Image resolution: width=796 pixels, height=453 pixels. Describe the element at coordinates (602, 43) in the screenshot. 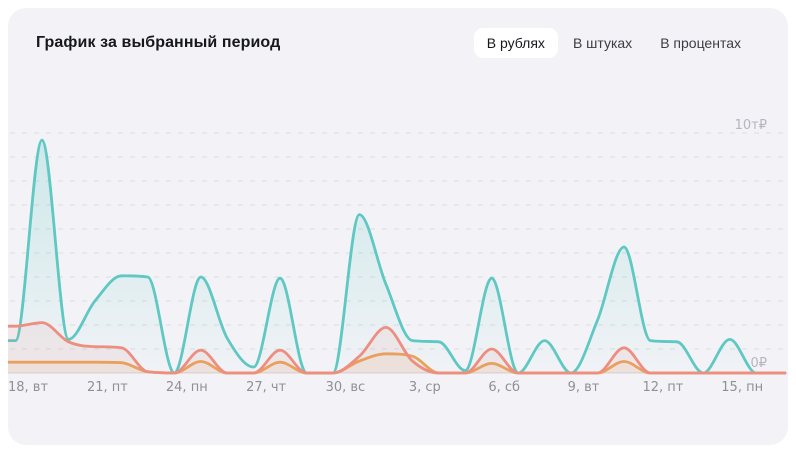

I see `tab-units: В штуках` at that location.